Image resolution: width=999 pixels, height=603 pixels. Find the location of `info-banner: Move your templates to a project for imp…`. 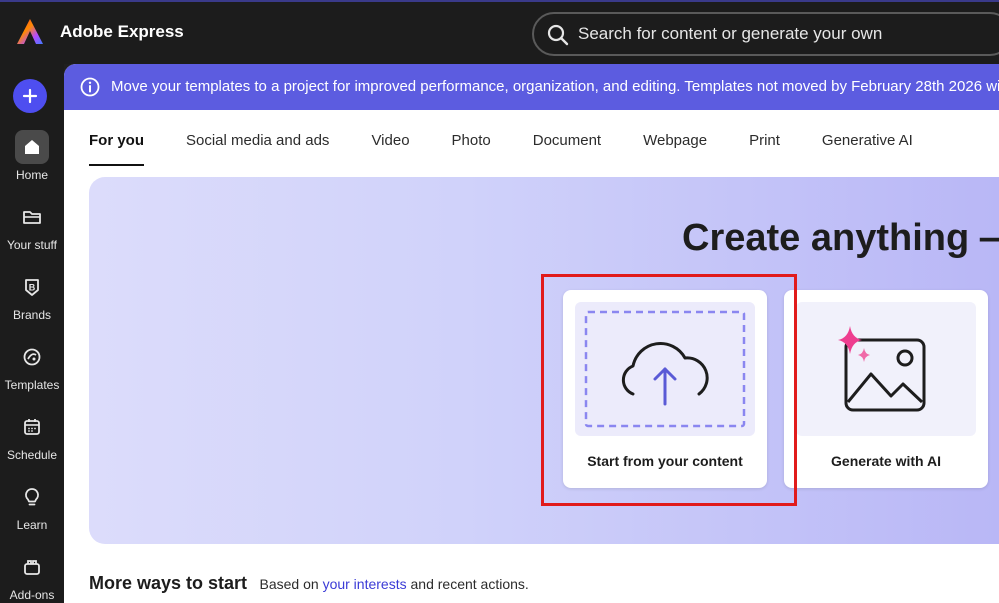

info-banner: Move your templates to a project for imp… is located at coordinates (531, 87).